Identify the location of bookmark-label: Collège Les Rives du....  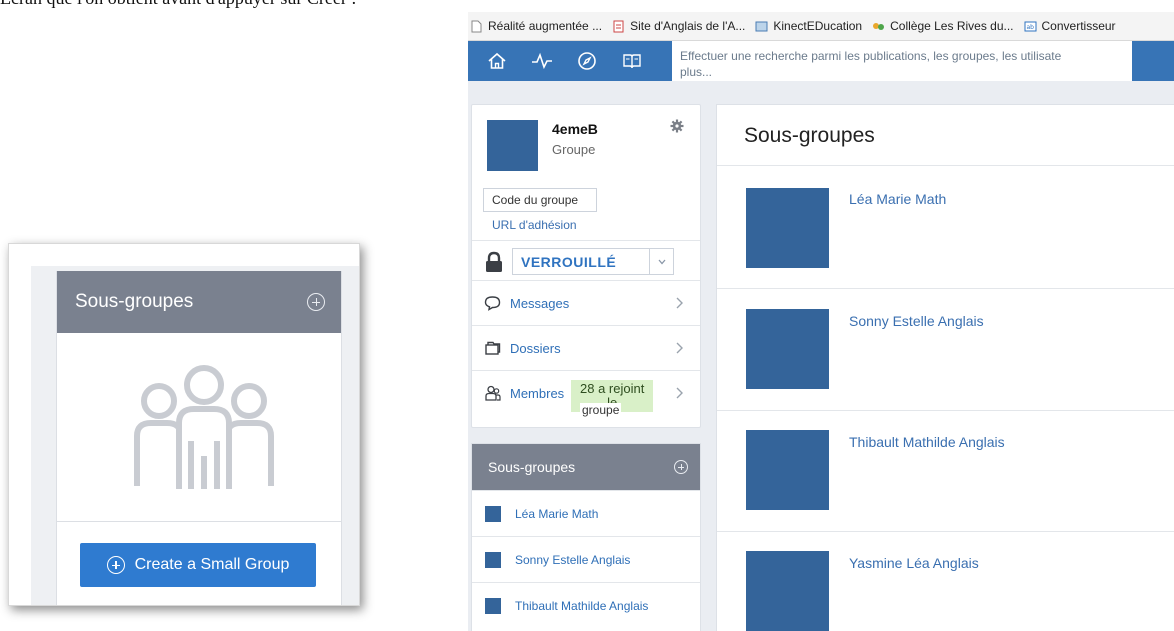
(952, 26).